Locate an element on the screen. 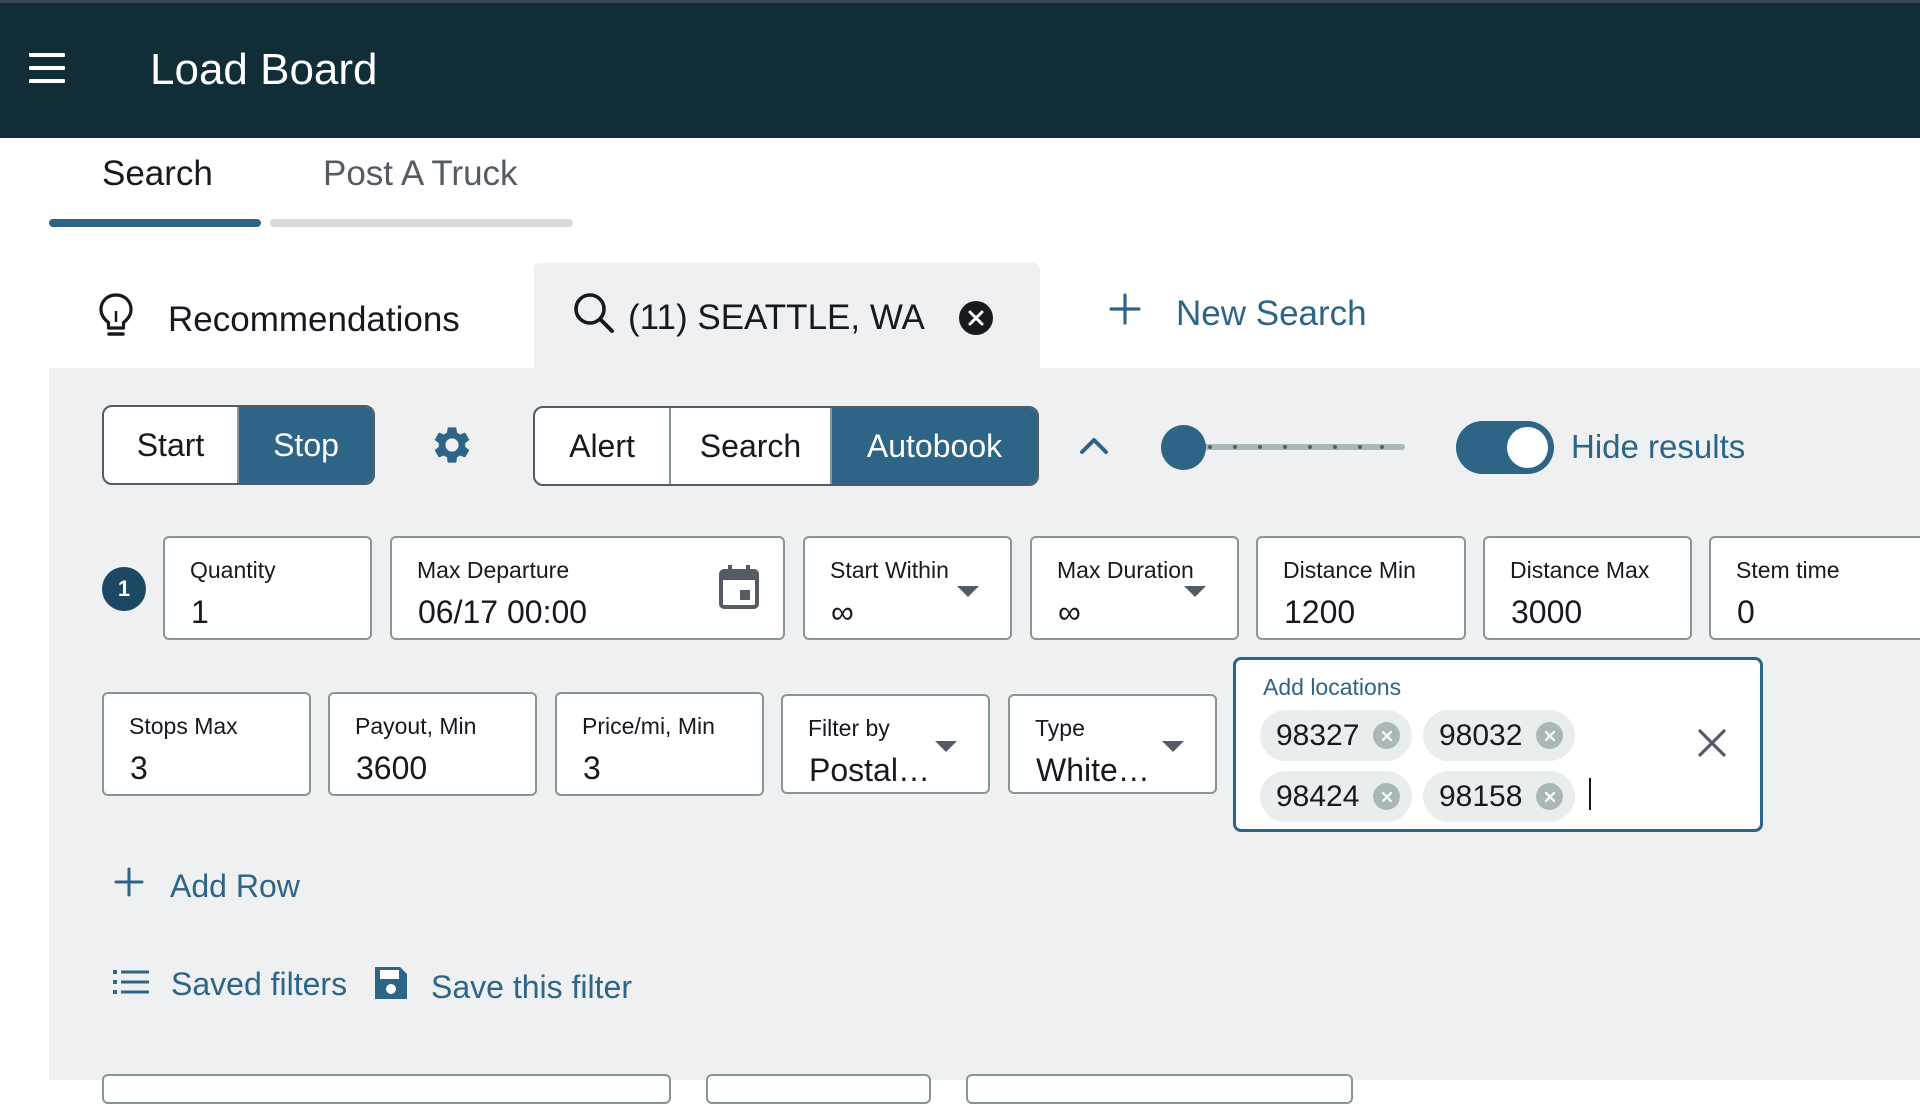 The width and height of the screenshot is (1920, 1104). lightbulb-icon is located at coordinates (116, 319).